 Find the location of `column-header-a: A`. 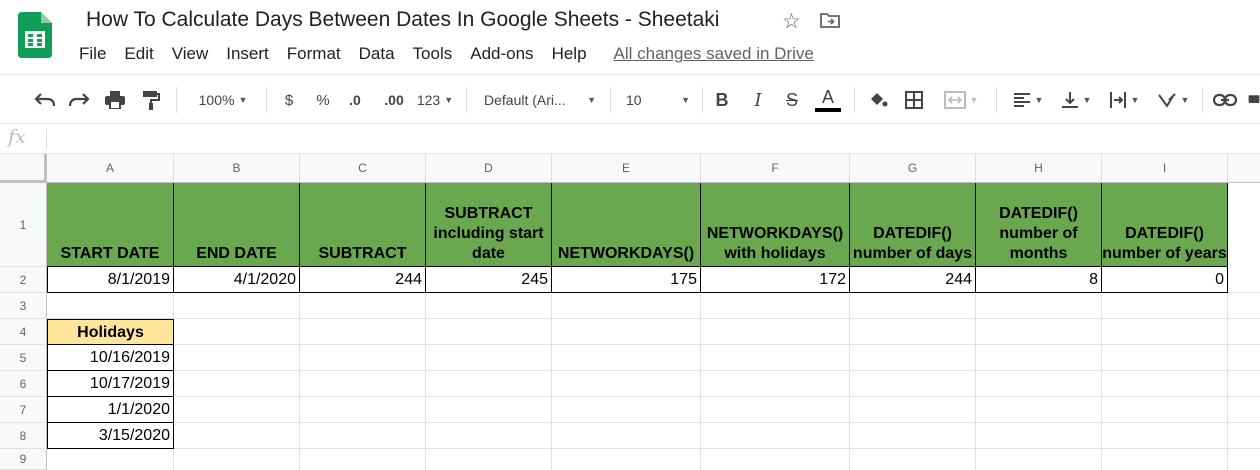

column-header-a: A is located at coordinates (110, 168).